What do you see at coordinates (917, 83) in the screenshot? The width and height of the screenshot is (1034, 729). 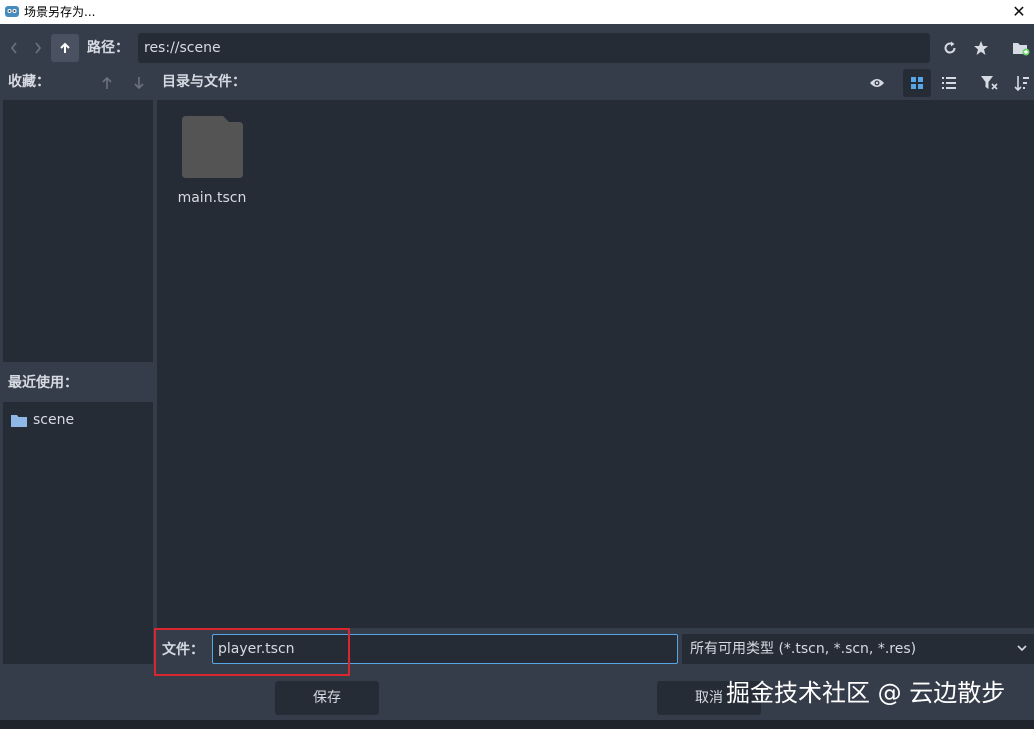 I see `grid-view-icon` at bounding box center [917, 83].